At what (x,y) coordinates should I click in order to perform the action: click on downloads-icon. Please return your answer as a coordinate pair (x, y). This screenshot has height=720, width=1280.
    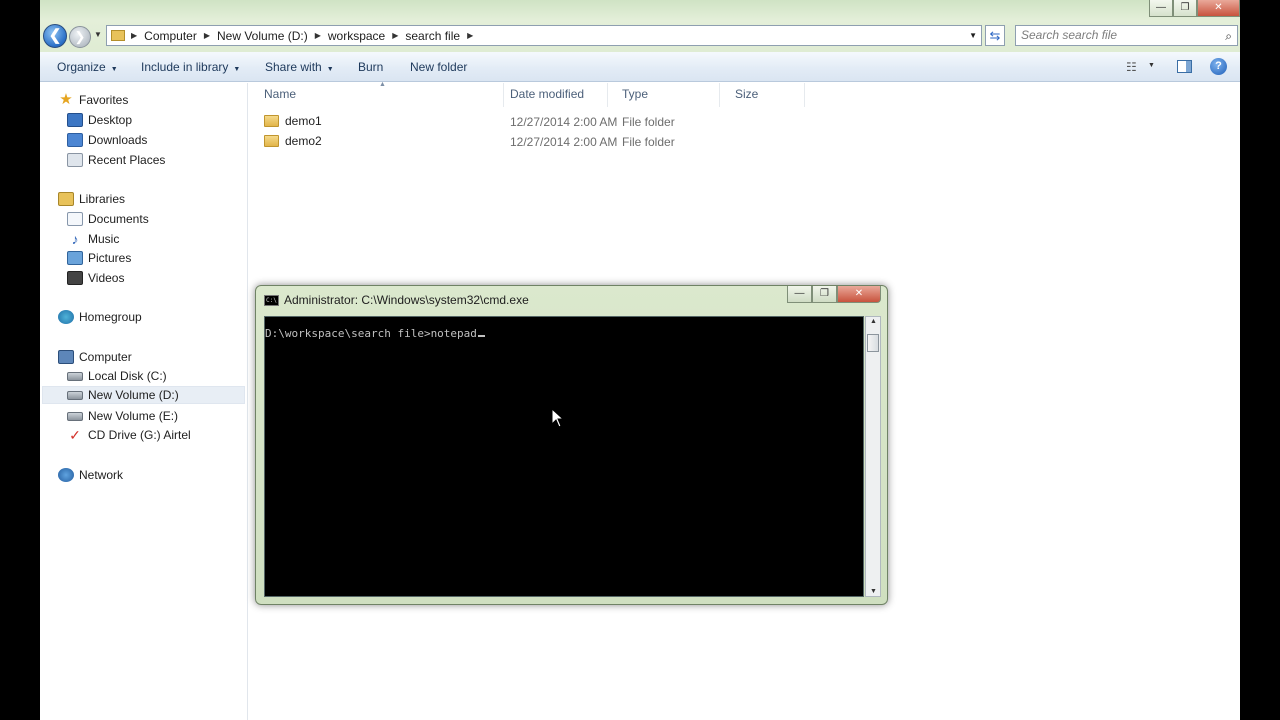
    Looking at the image, I should click on (75, 140).